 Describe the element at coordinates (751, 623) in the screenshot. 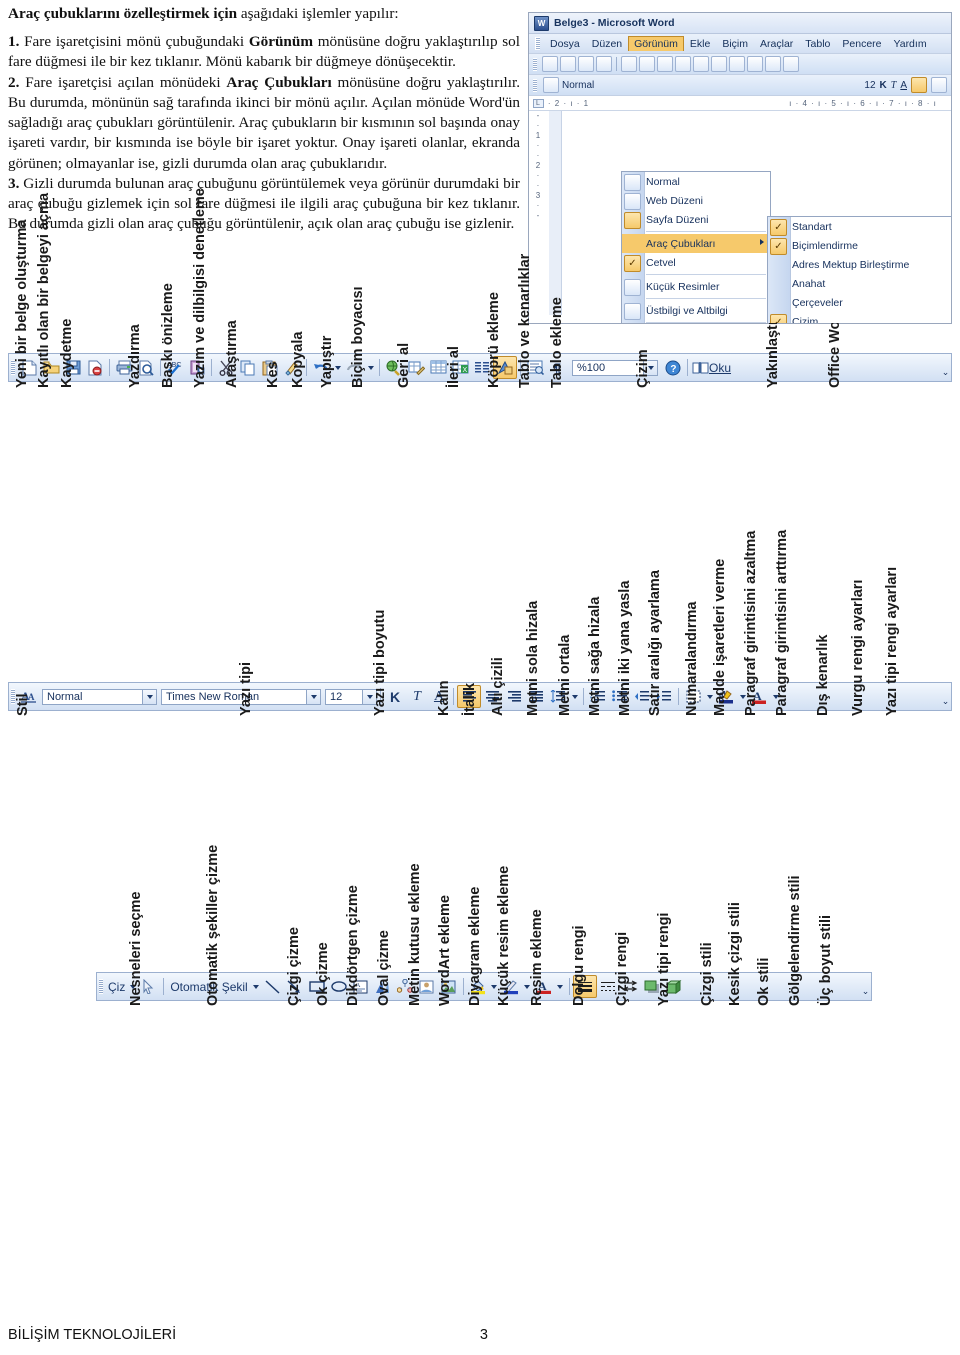

I see `callout-decrease-indent: Paragraf girintisini azaltma` at that location.